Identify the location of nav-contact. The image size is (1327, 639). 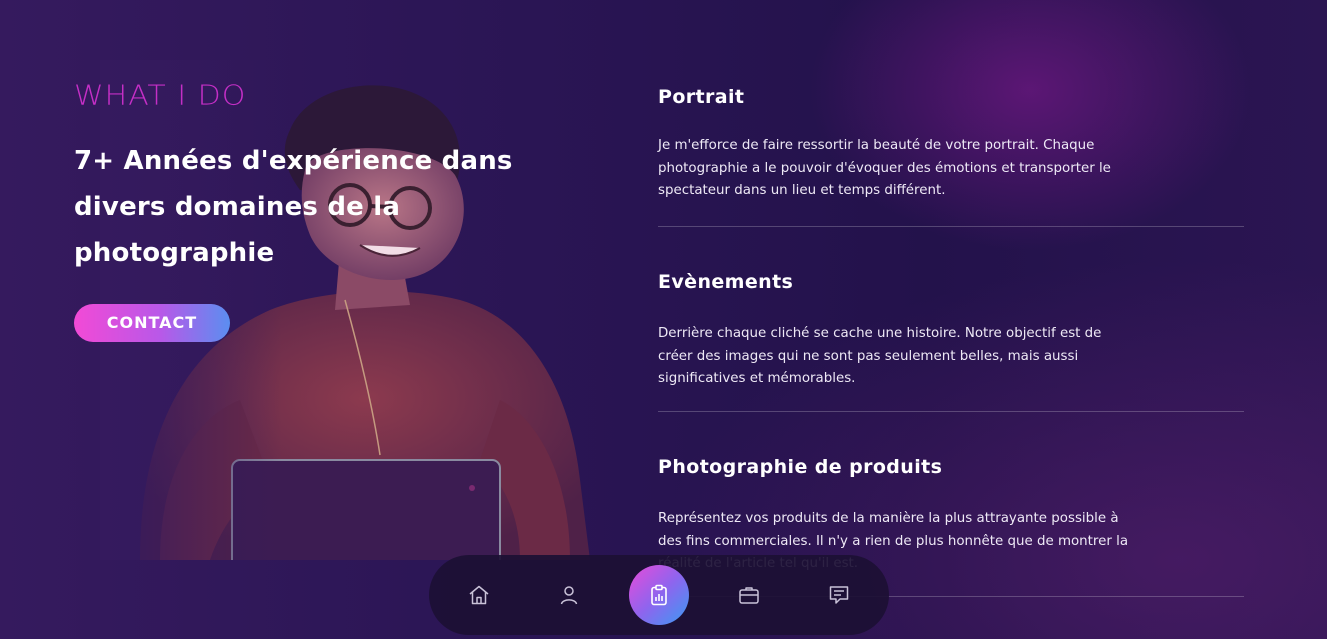
(839, 595).